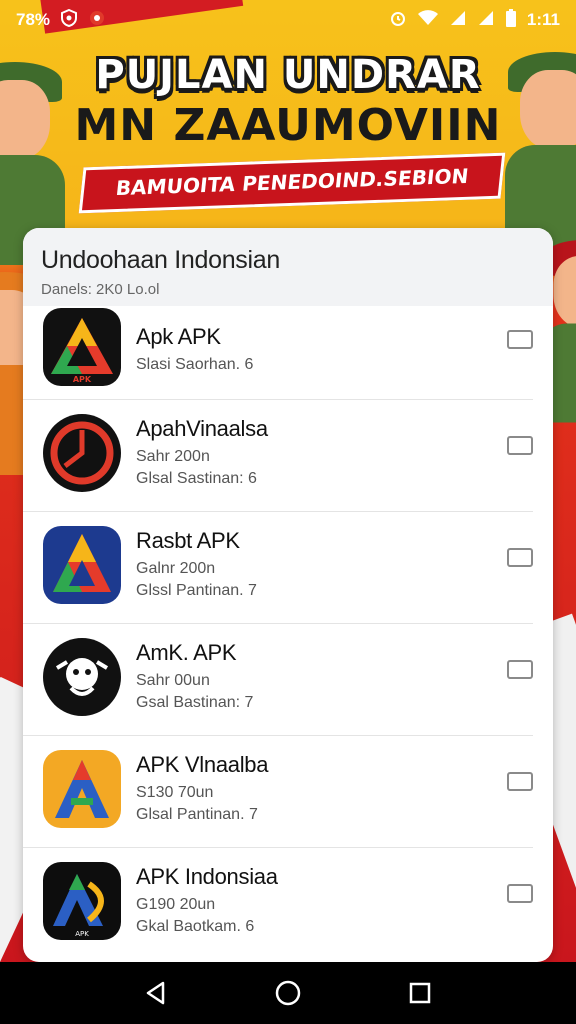 The height and width of the screenshot is (1024, 576). Describe the element at coordinates (195, 364) in the screenshot. I see `app-meta: Slasi Saorhan. 6` at that location.